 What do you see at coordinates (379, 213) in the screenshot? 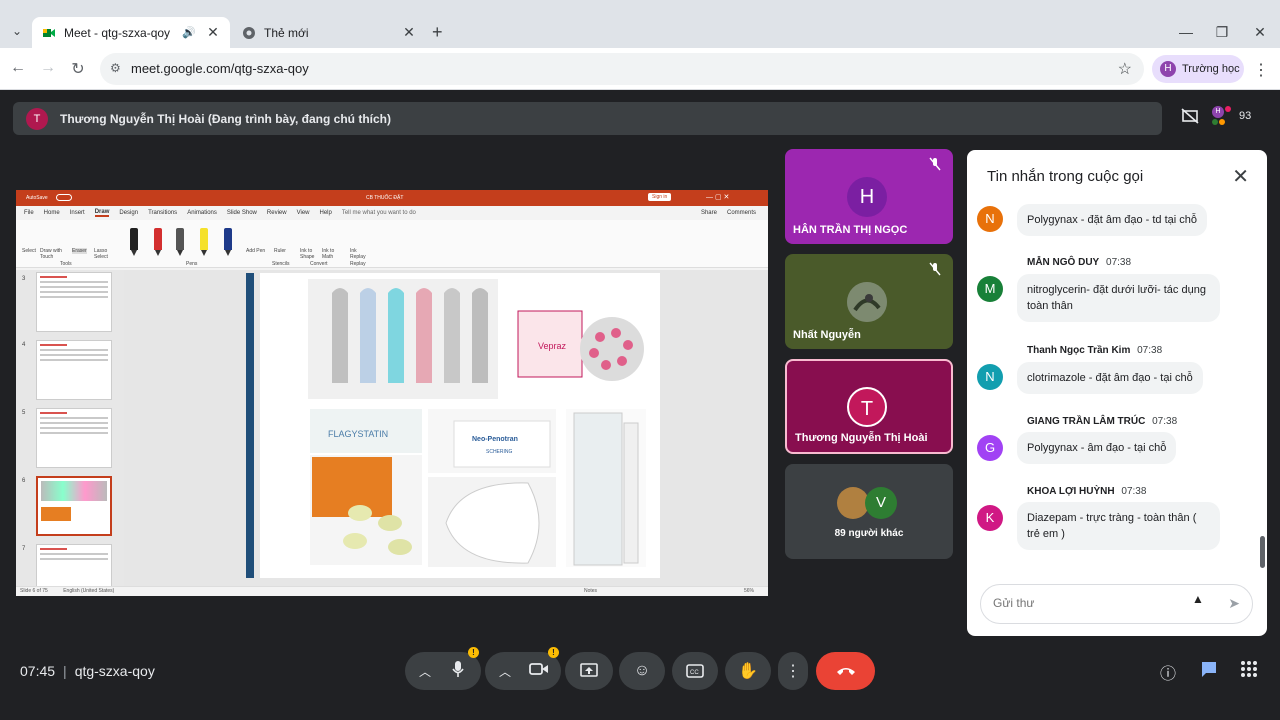
I see `ppt-tell-me: Tell me what you want to do` at bounding box center [379, 213].